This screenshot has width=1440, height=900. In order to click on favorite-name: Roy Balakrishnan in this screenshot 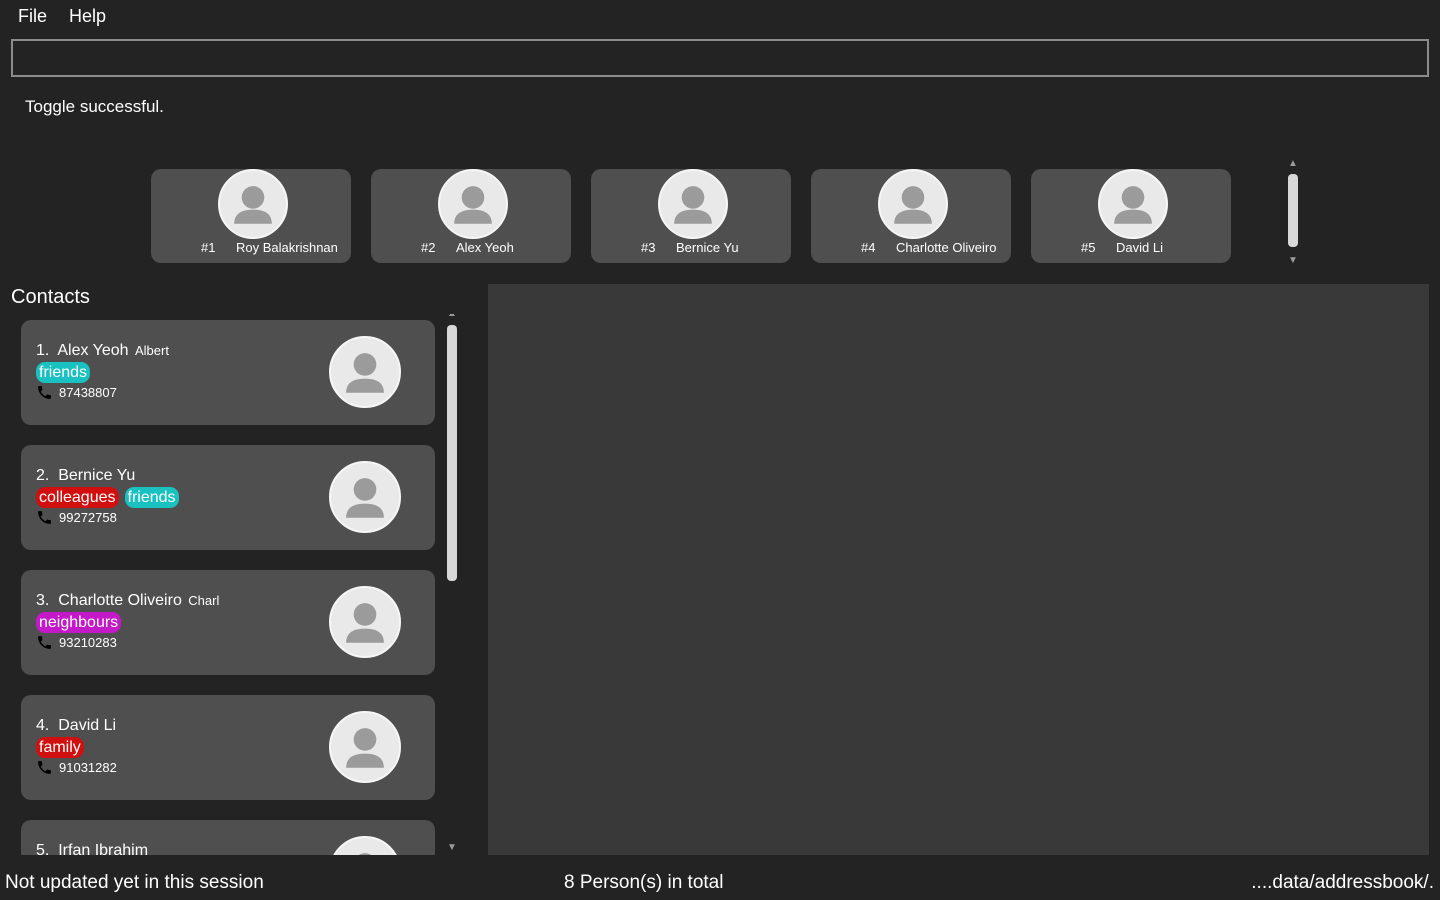, I will do `click(287, 247)`.